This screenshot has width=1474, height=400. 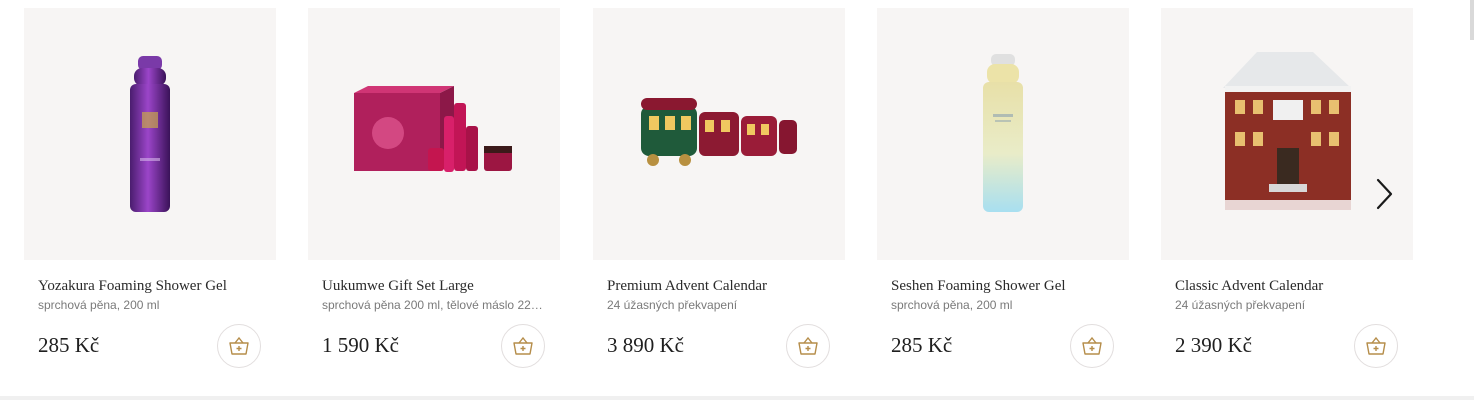 I want to click on product-name: Classic Advent Calendar, so click(x=1249, y=286).